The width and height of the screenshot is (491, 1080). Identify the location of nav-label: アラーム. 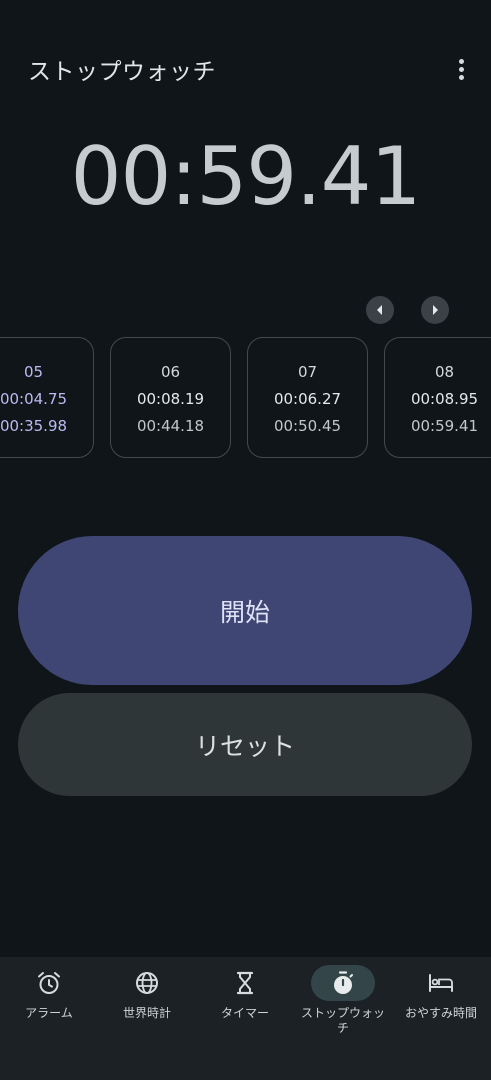
(49, 1013).